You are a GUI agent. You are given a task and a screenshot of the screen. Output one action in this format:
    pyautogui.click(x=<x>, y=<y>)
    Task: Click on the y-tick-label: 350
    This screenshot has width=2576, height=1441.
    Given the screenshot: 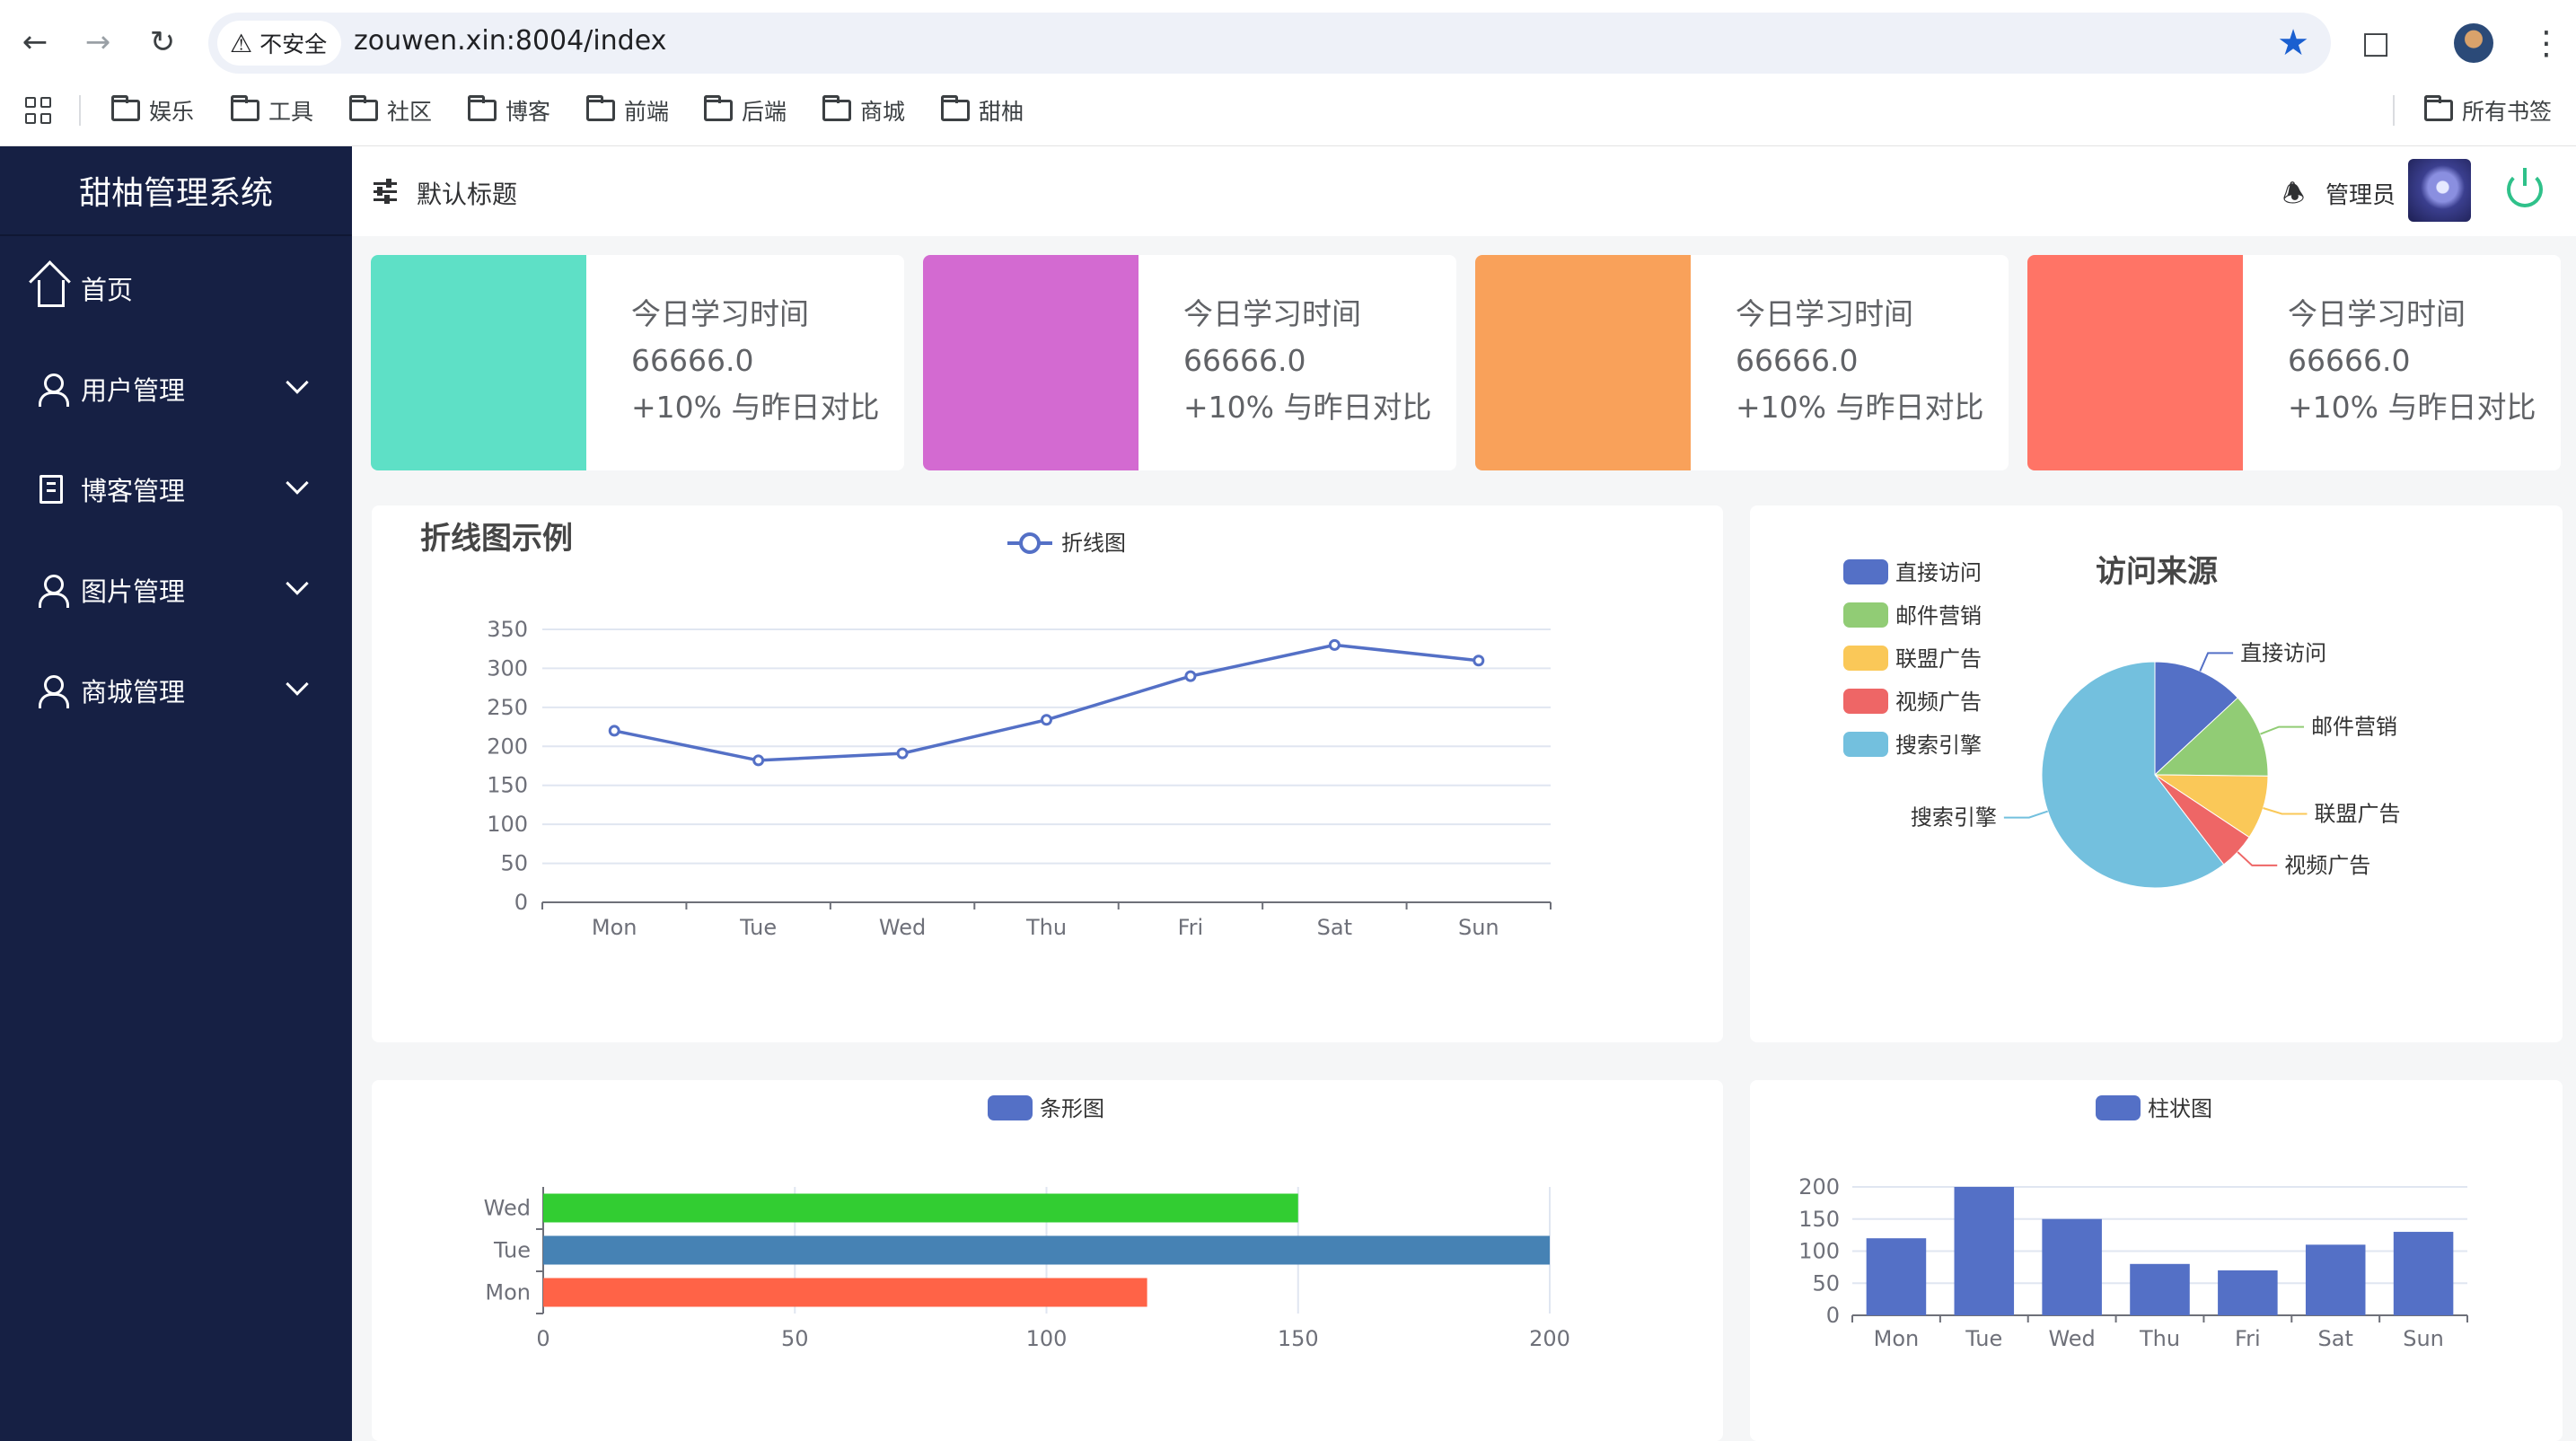 What is the action you would take?
    pyautogui.click(x=507, y=630)
    